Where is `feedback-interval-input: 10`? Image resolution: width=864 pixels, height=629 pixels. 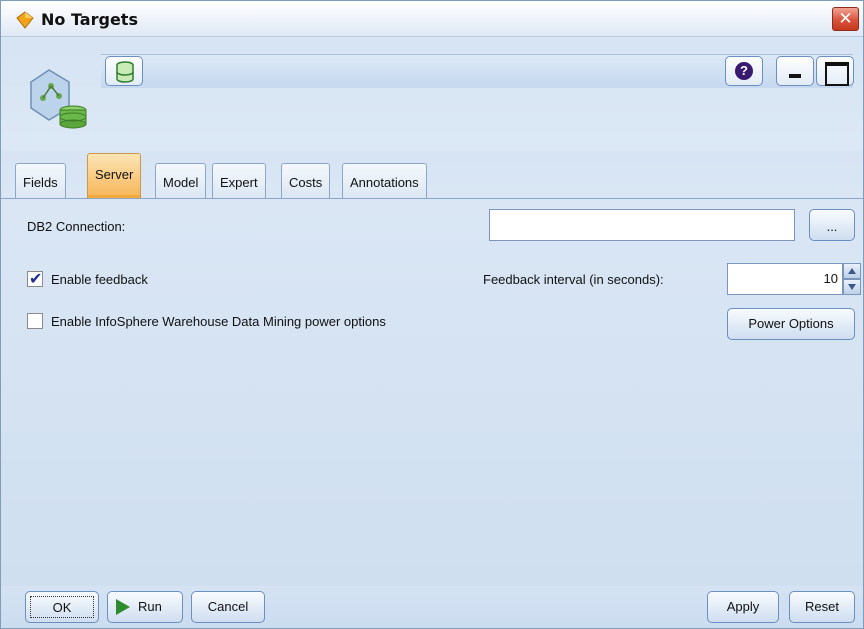 feedback-interval-input: 10 is located at coordinates (785, 279).